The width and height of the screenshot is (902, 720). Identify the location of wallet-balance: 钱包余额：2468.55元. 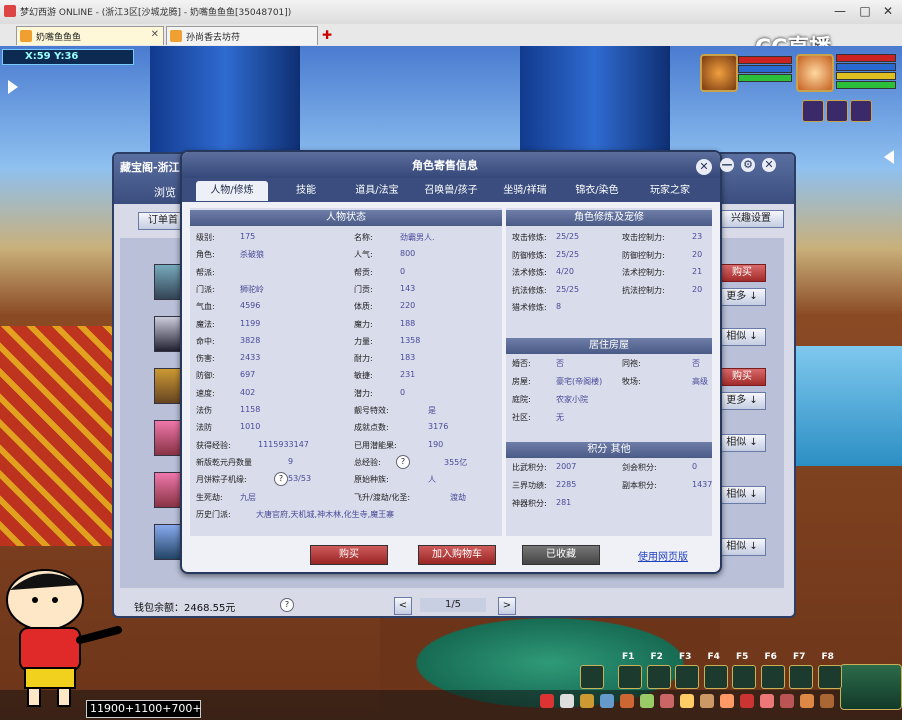
(184, 606).